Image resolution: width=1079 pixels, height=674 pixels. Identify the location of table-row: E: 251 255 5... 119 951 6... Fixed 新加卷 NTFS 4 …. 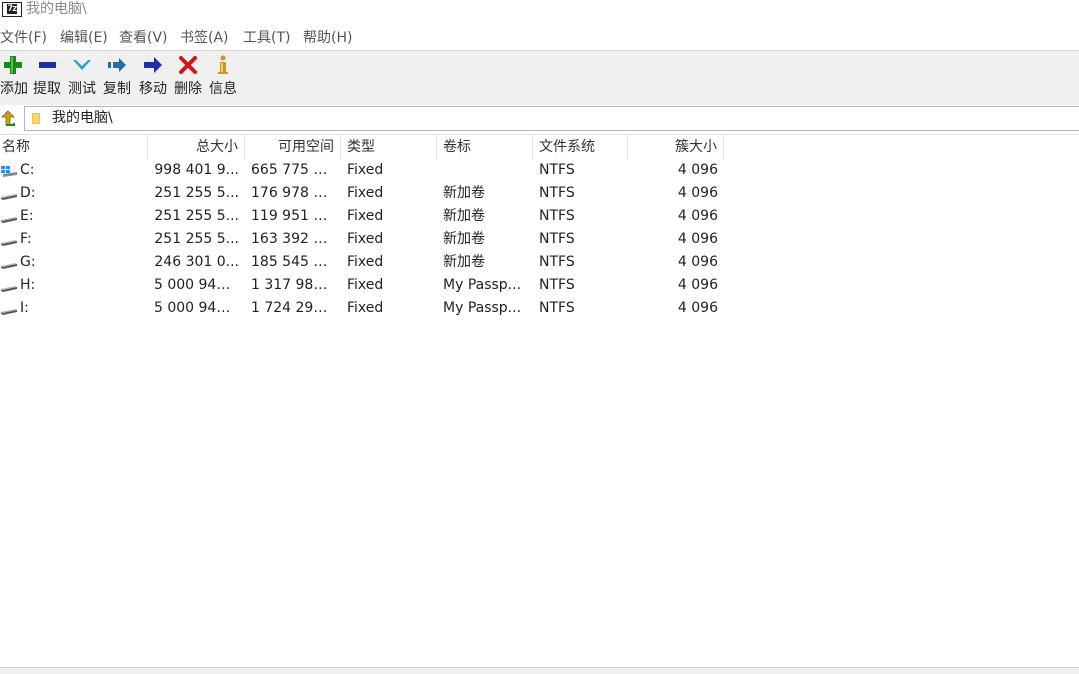
(365, 216).